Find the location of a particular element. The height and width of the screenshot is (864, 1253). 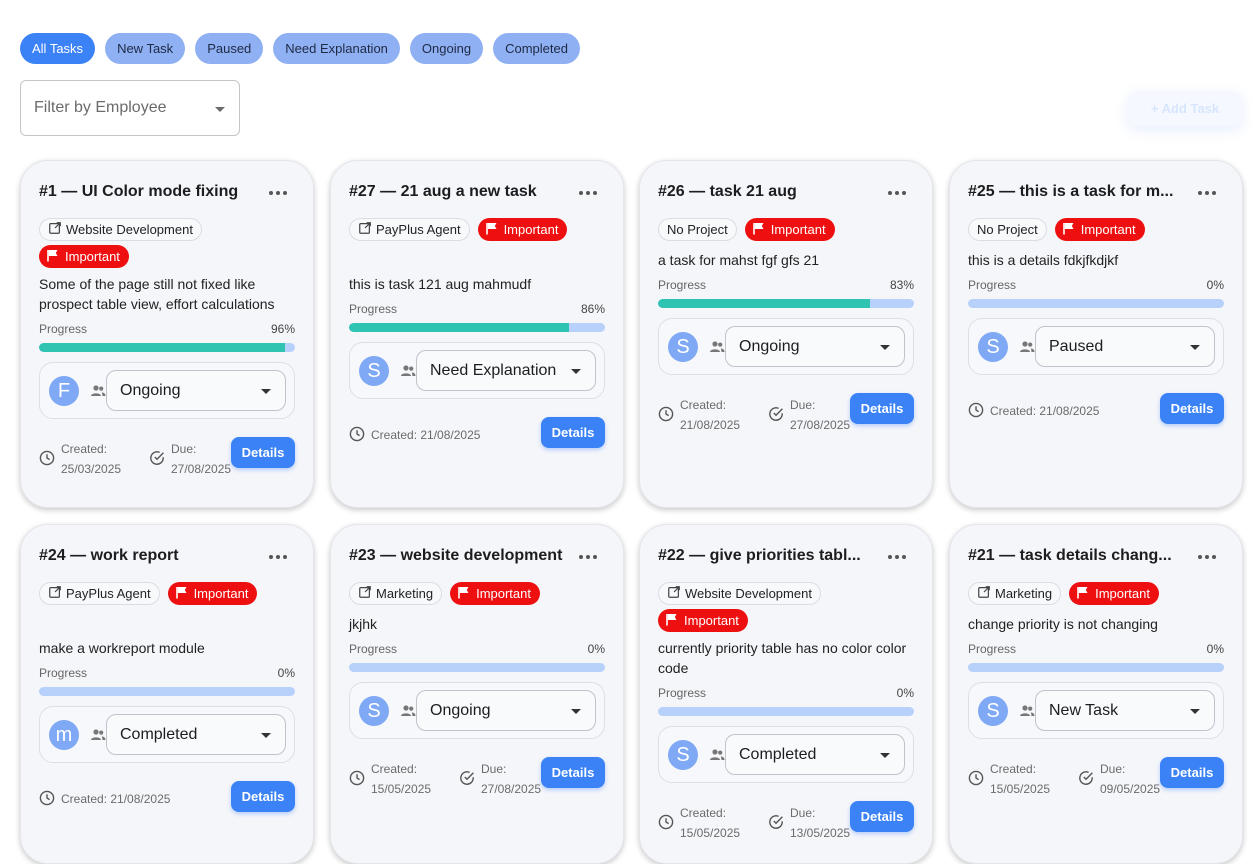

status-select: Paused is located at coordinates (1125, 346).